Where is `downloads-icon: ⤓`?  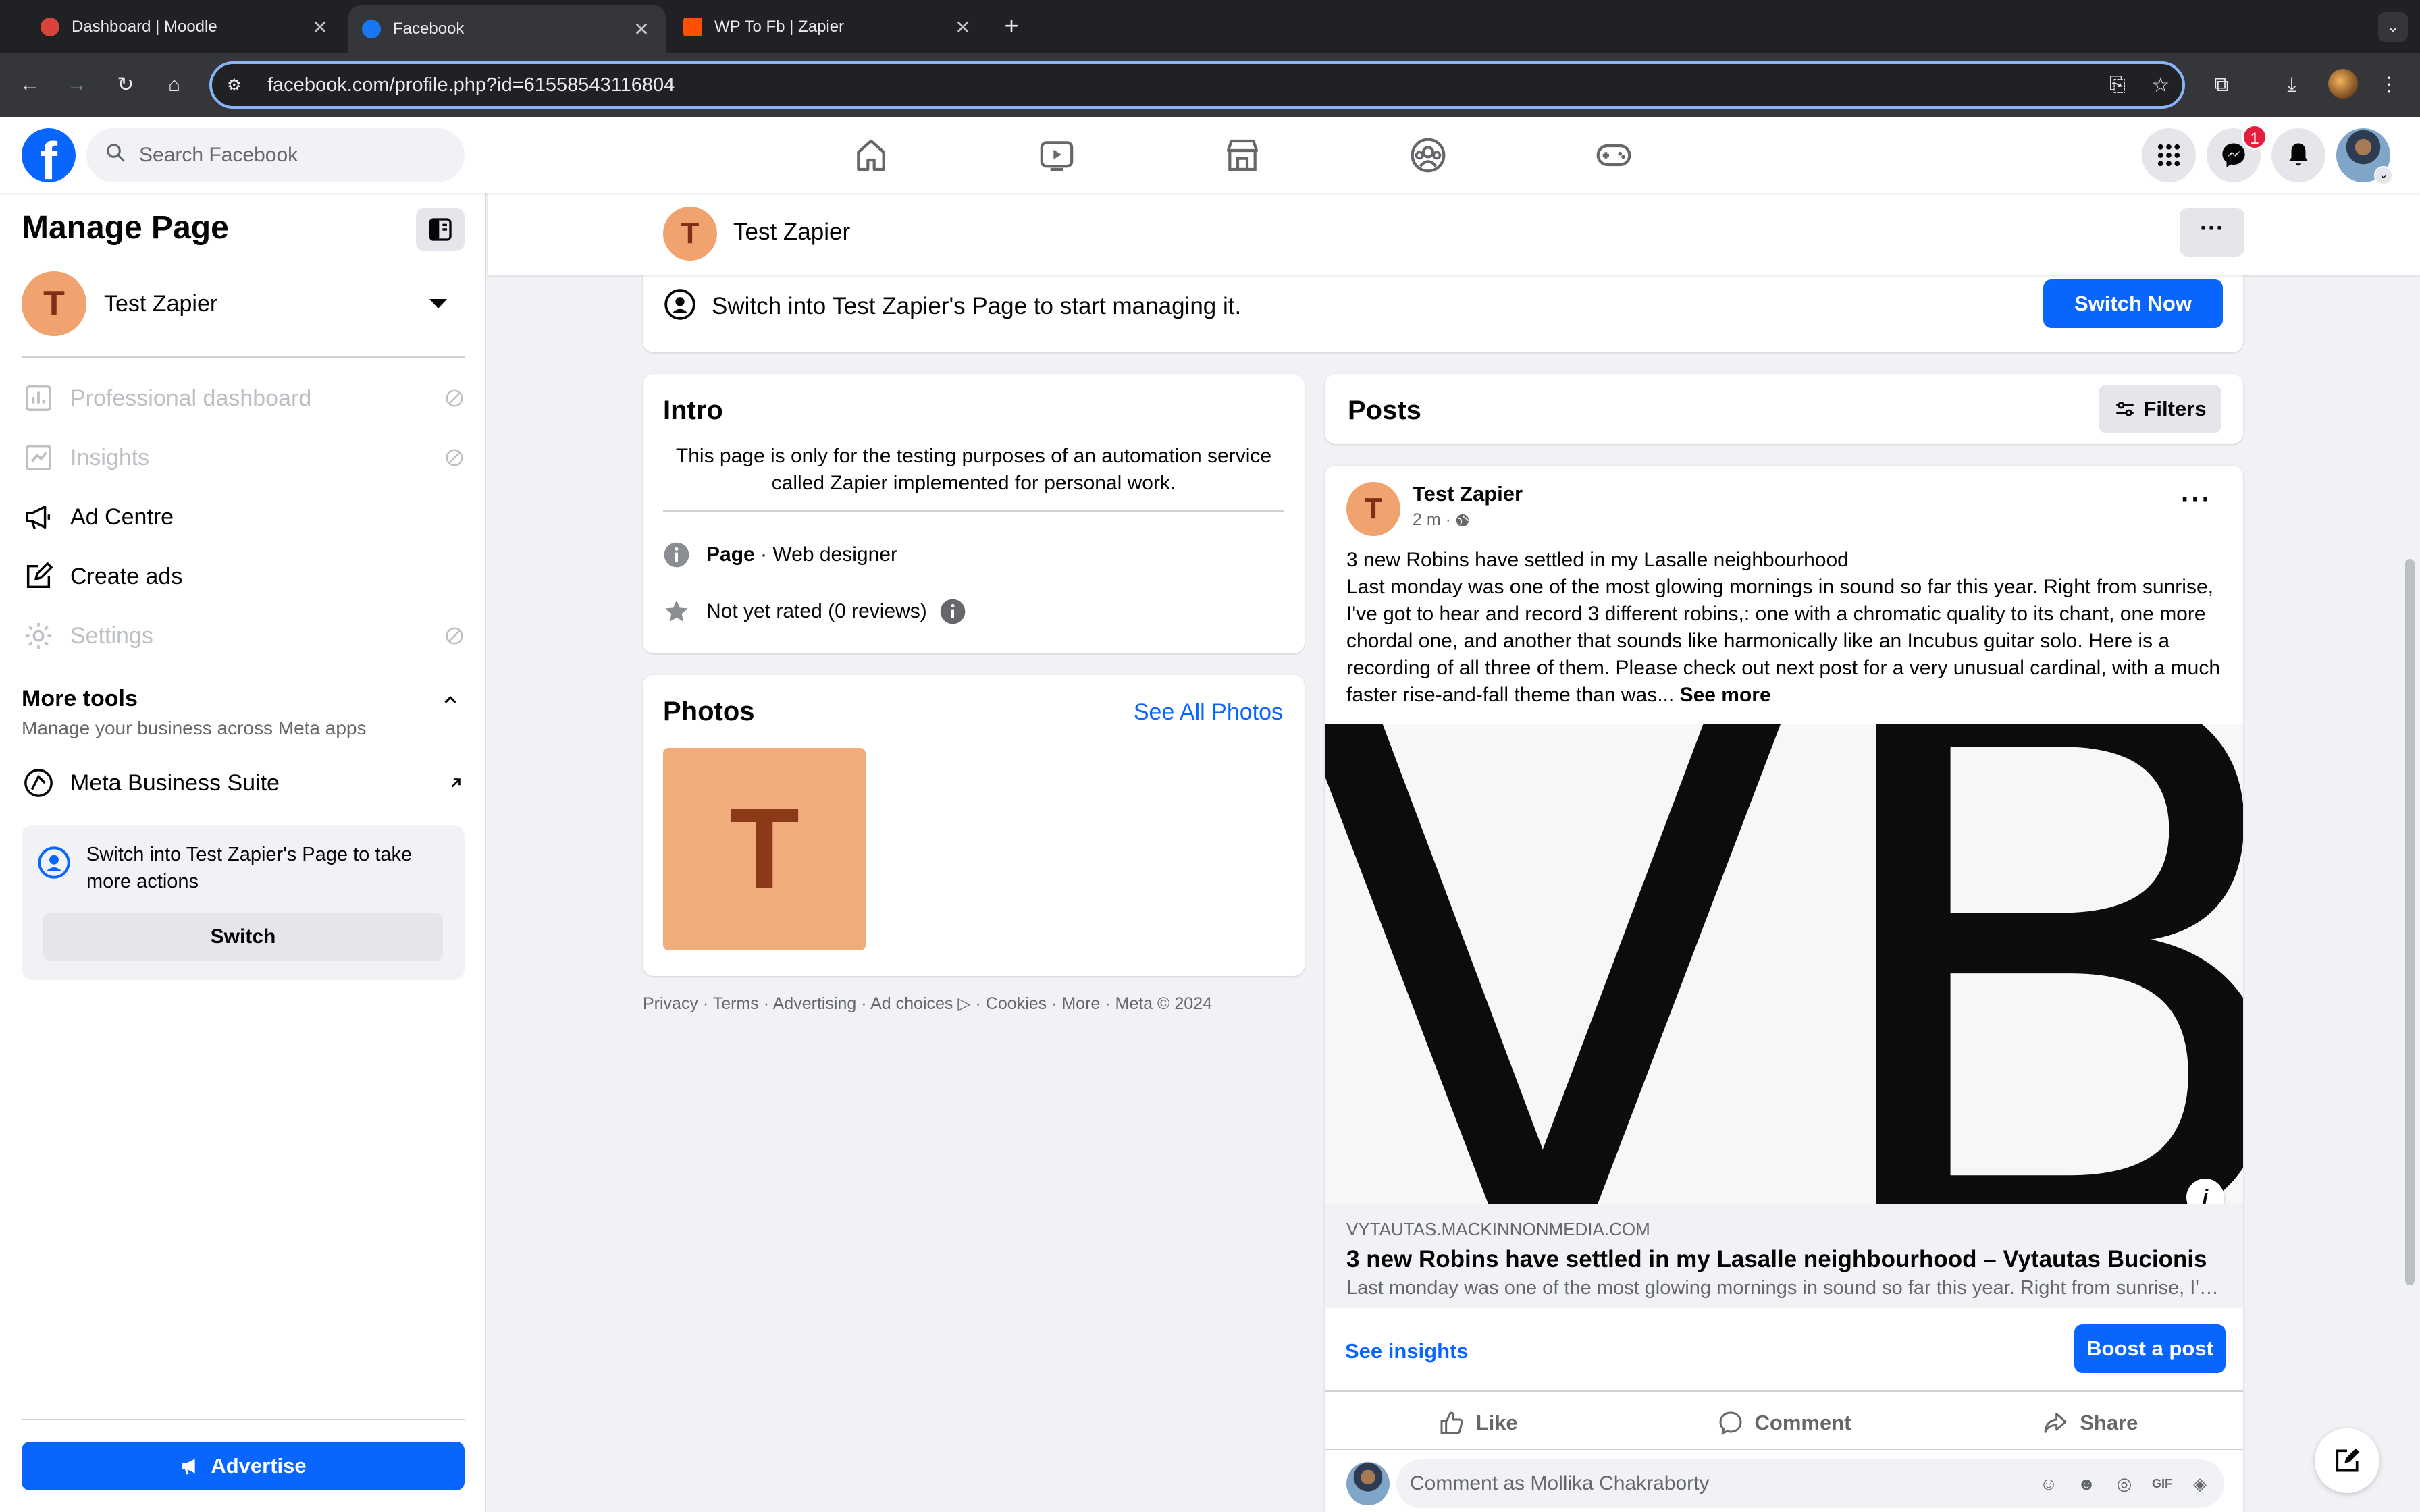 downloads-icon: ⤓ is located at coordinates (2292, 85).